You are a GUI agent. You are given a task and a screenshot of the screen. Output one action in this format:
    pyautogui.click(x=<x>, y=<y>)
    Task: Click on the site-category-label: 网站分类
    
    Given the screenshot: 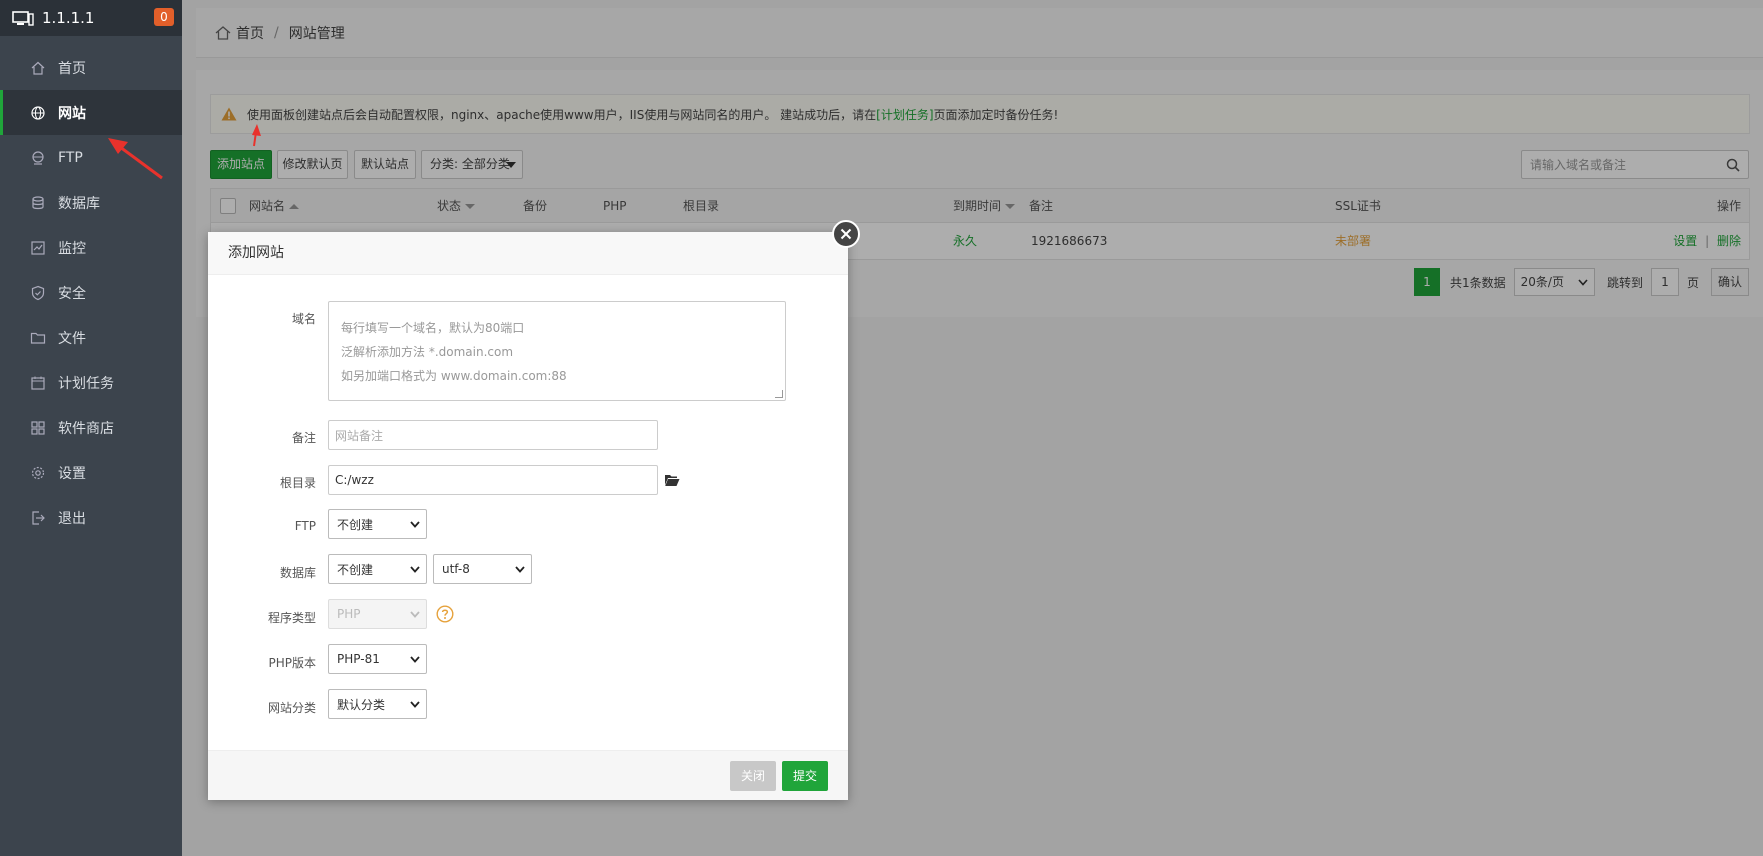 What is the action you would take?
    pyautogui.click(x=291, y=708)
    